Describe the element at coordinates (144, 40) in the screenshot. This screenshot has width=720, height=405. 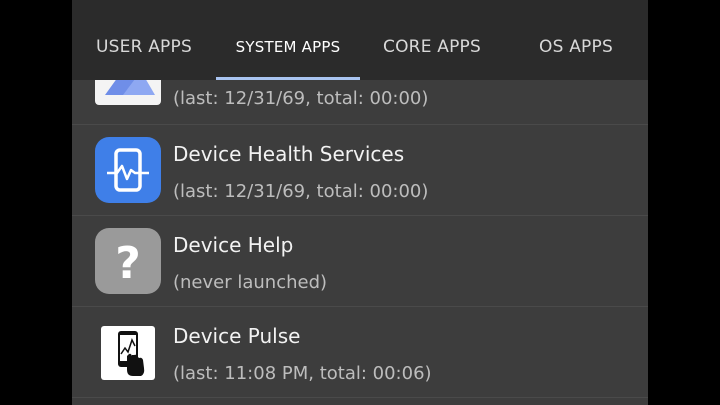
I see `tab-user-apps: USER APPS` at that location.